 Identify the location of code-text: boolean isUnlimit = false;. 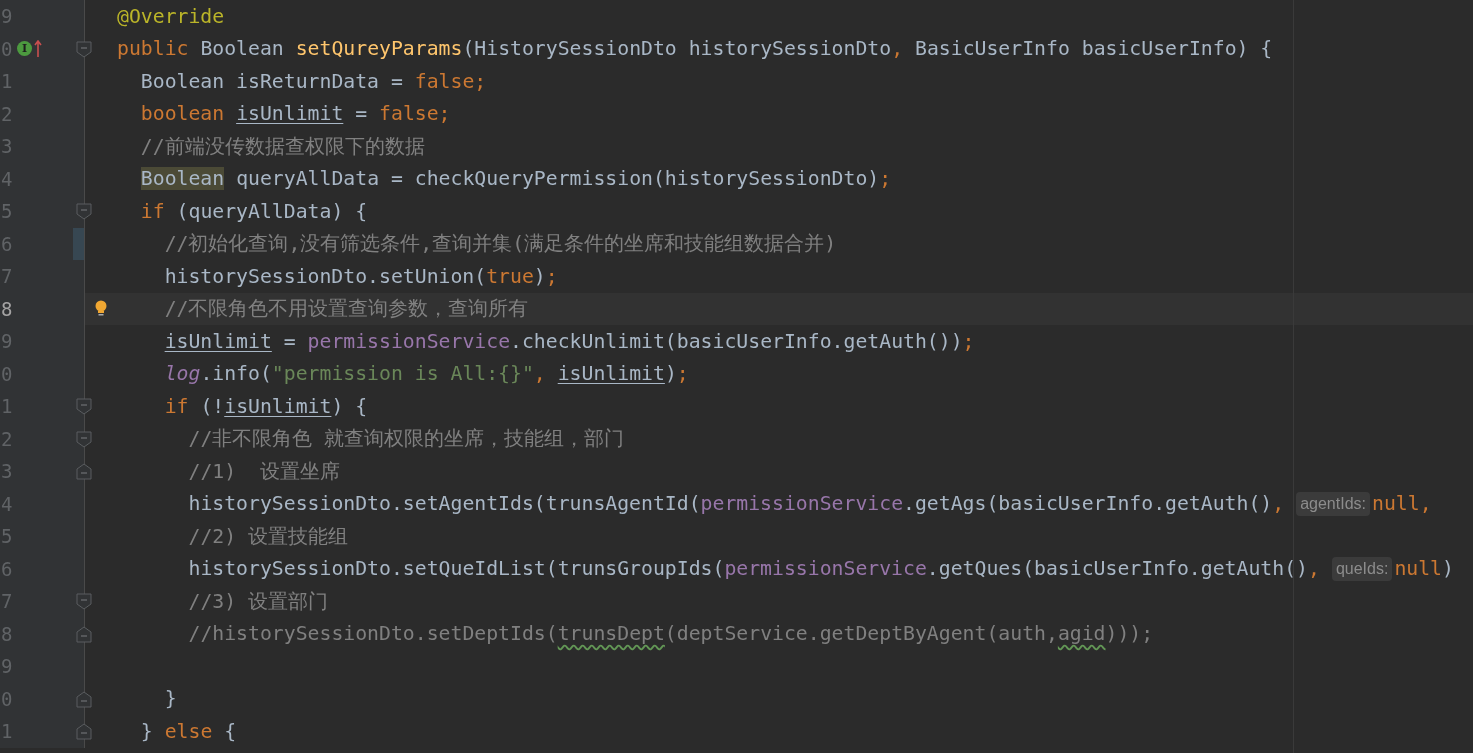
(295, 114).